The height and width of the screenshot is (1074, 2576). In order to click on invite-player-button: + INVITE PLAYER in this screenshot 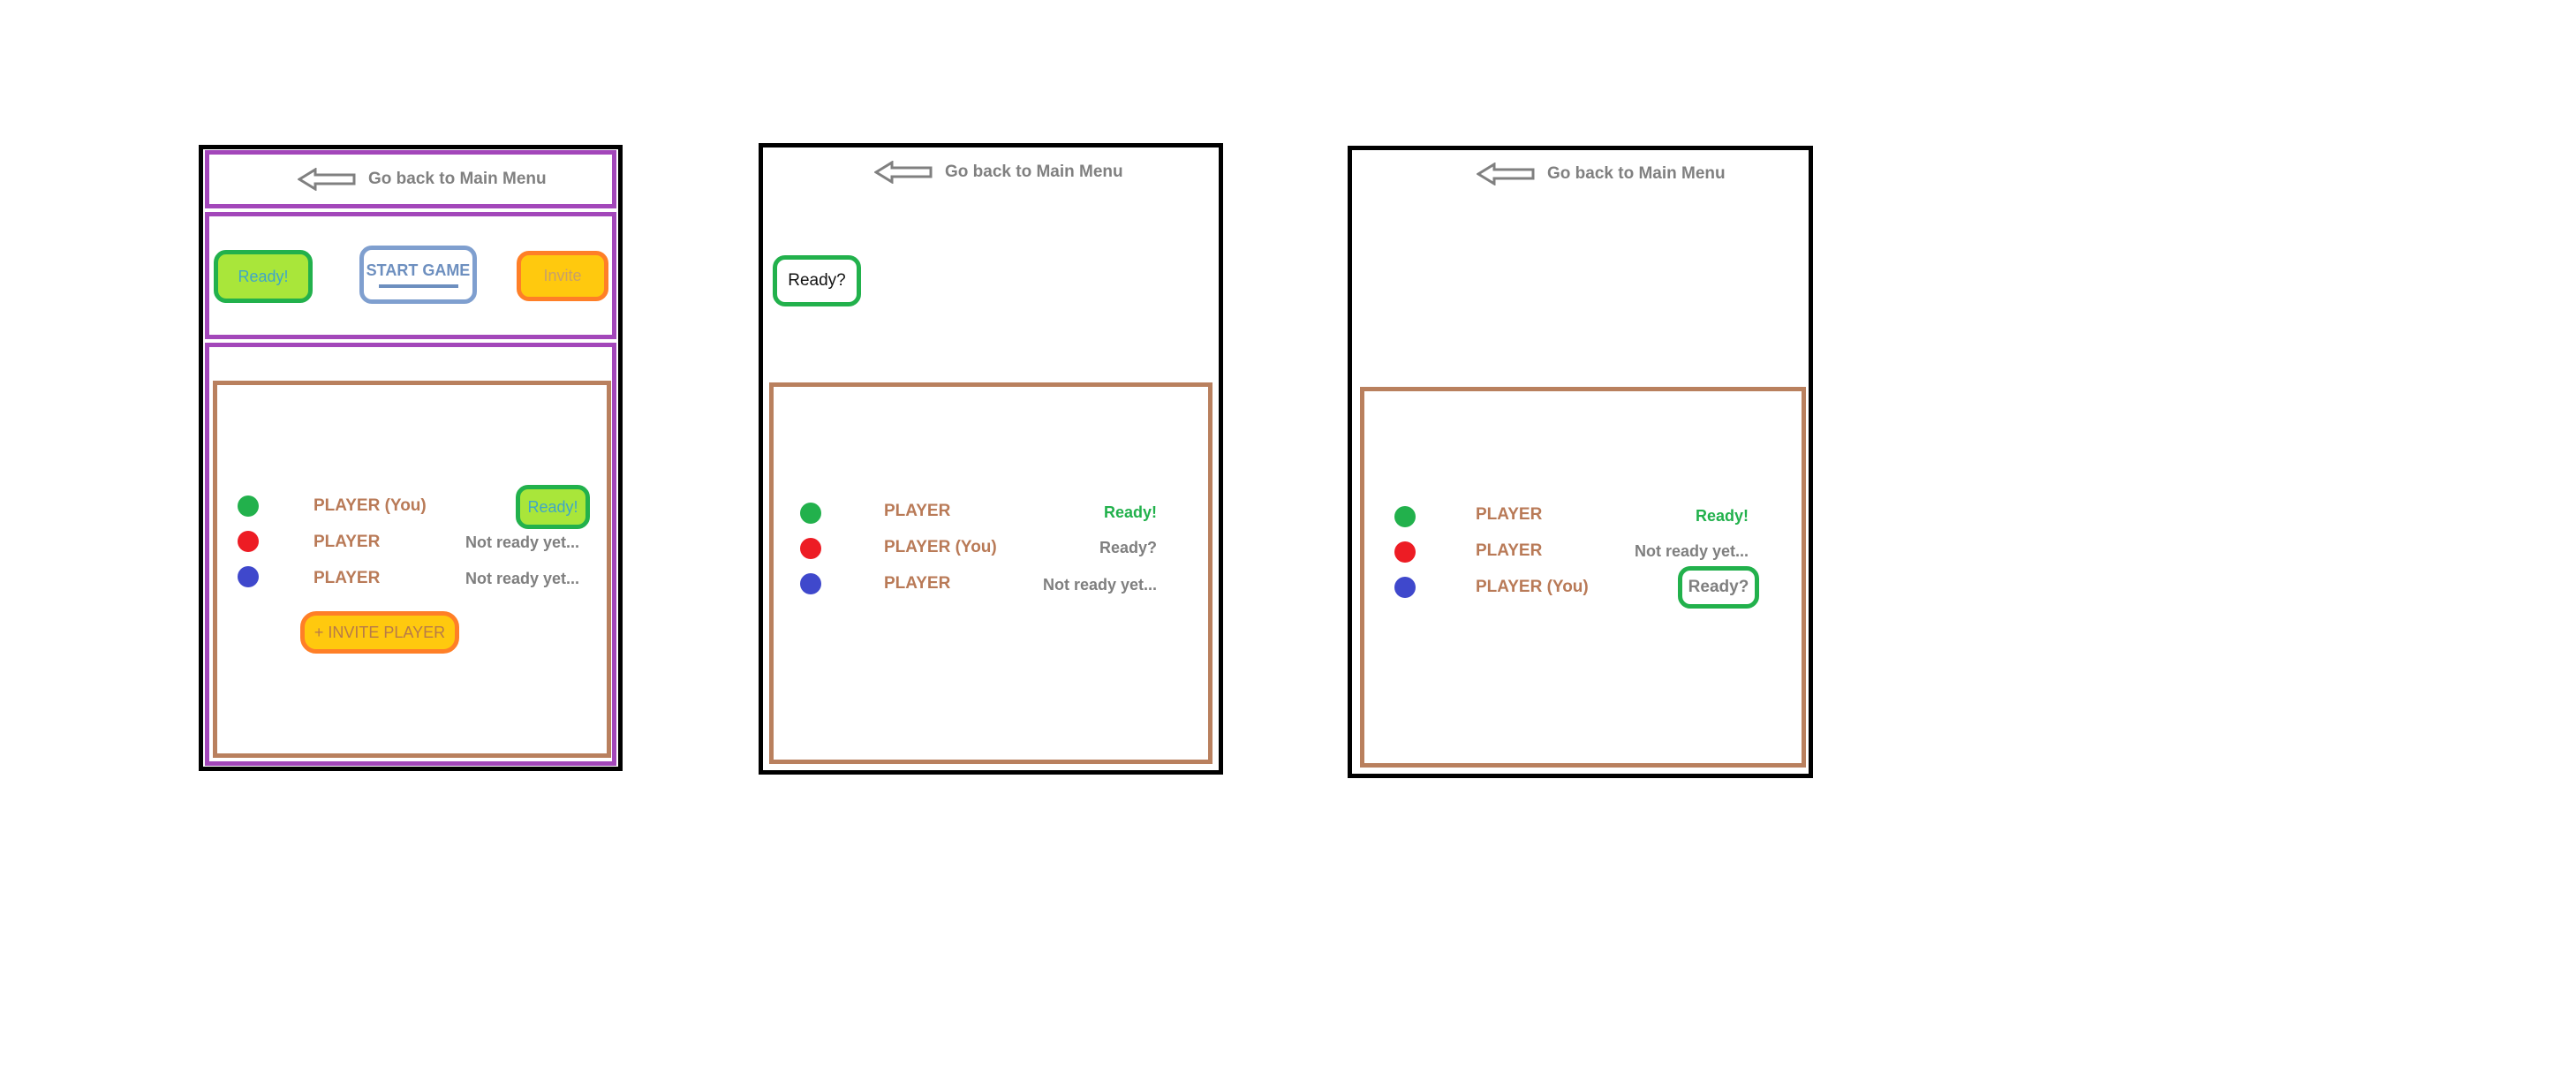, I will do `click(380, 632)`.